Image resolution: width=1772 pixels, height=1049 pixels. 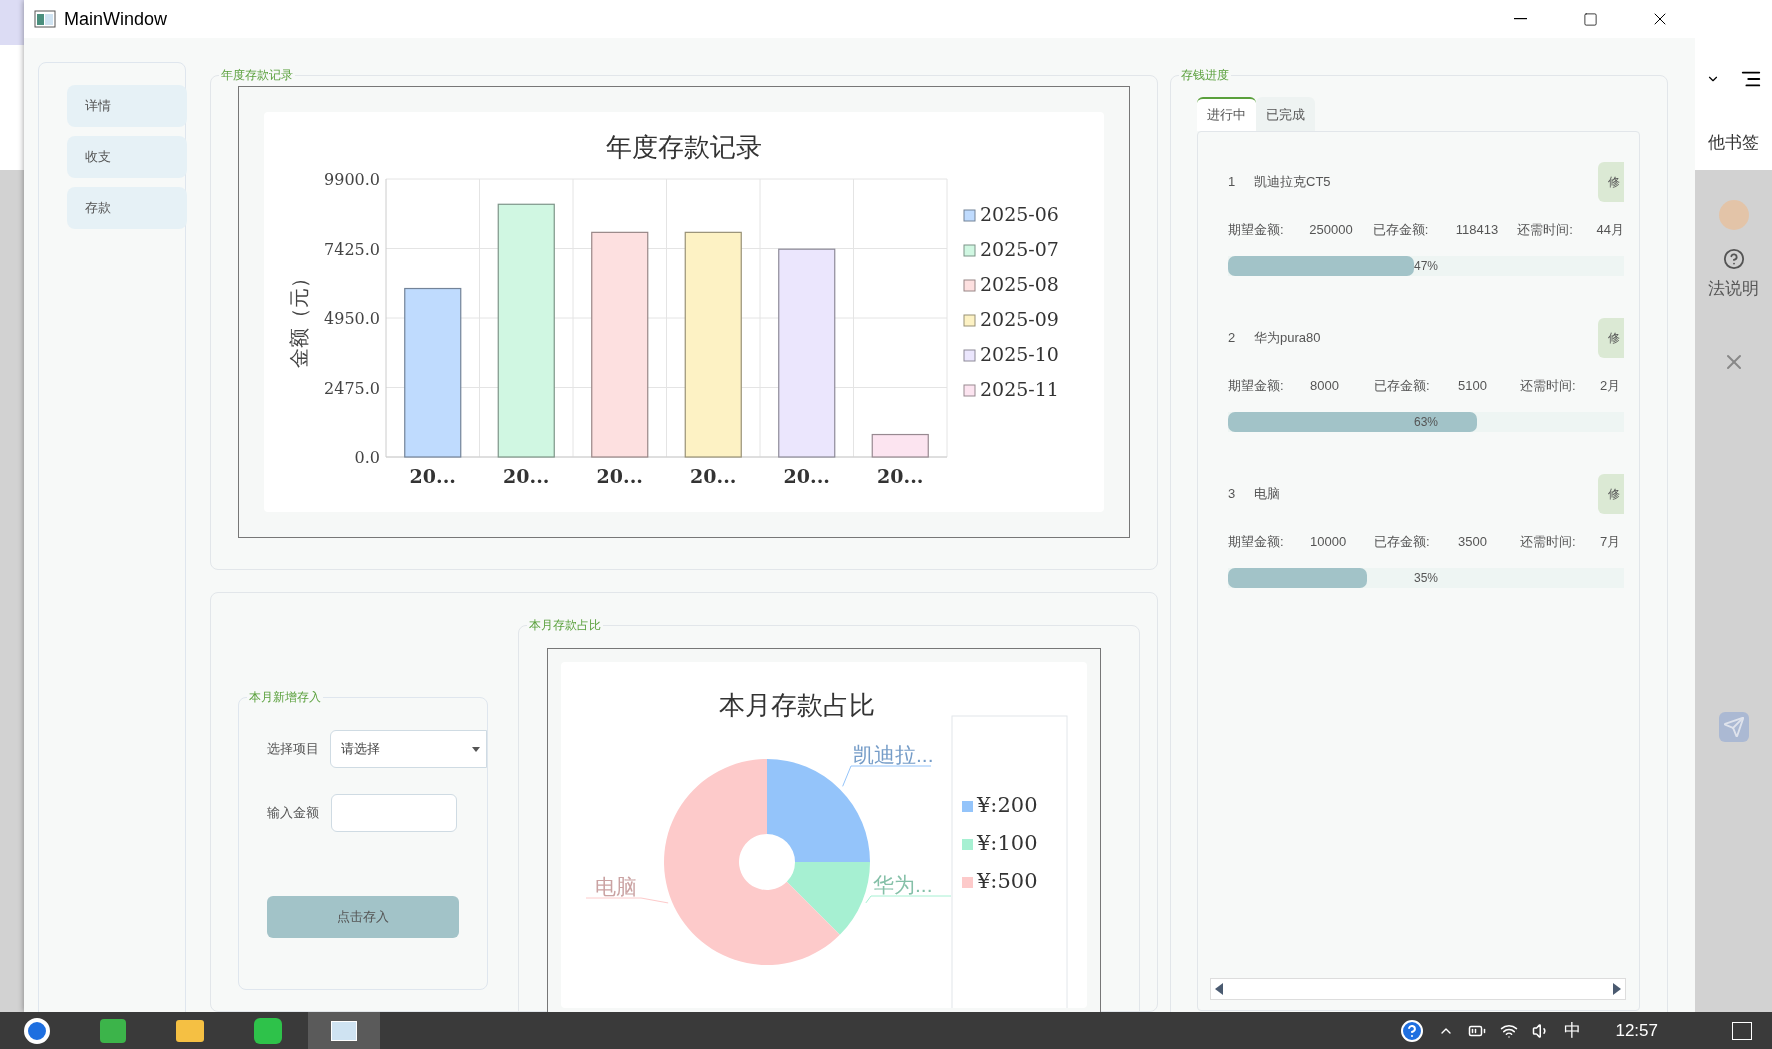 I want to click on legend-label: 2025-09, so click(x=1019, y=319).